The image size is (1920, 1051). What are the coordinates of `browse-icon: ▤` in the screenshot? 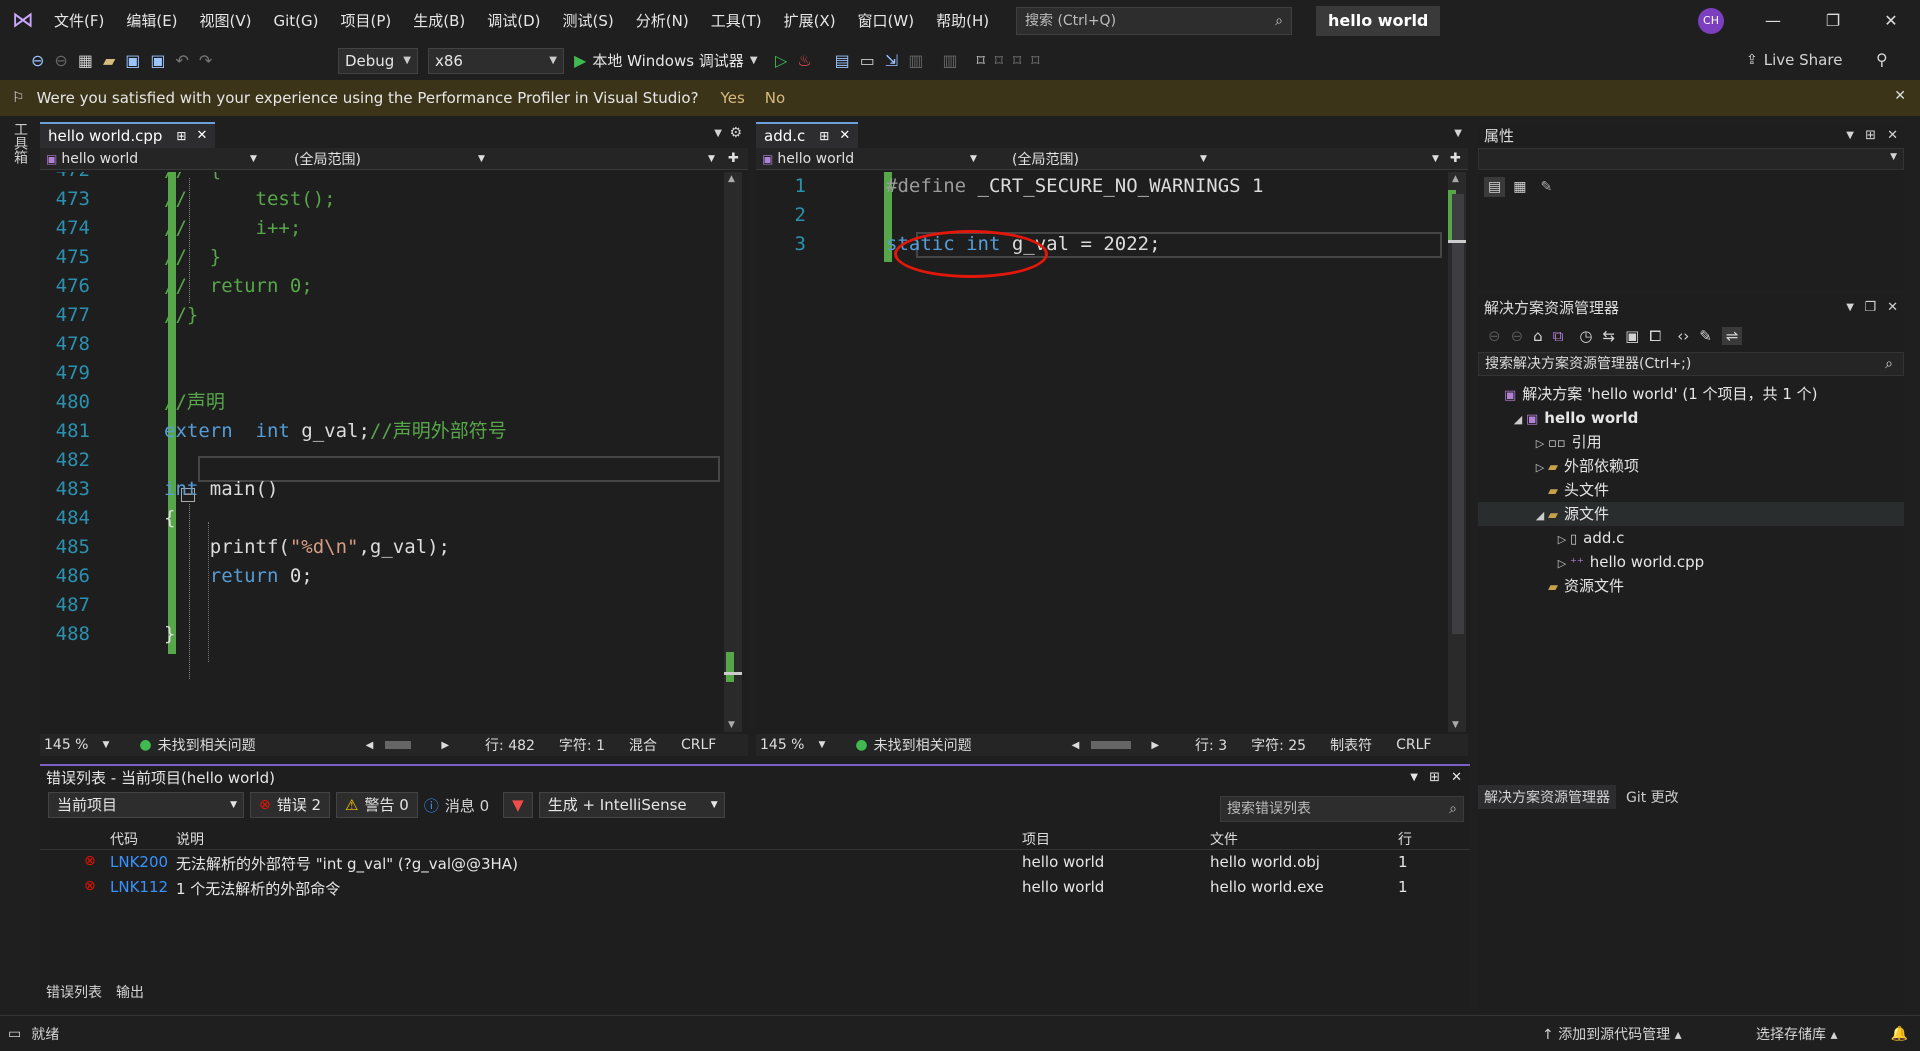 It's located at (842, 60).